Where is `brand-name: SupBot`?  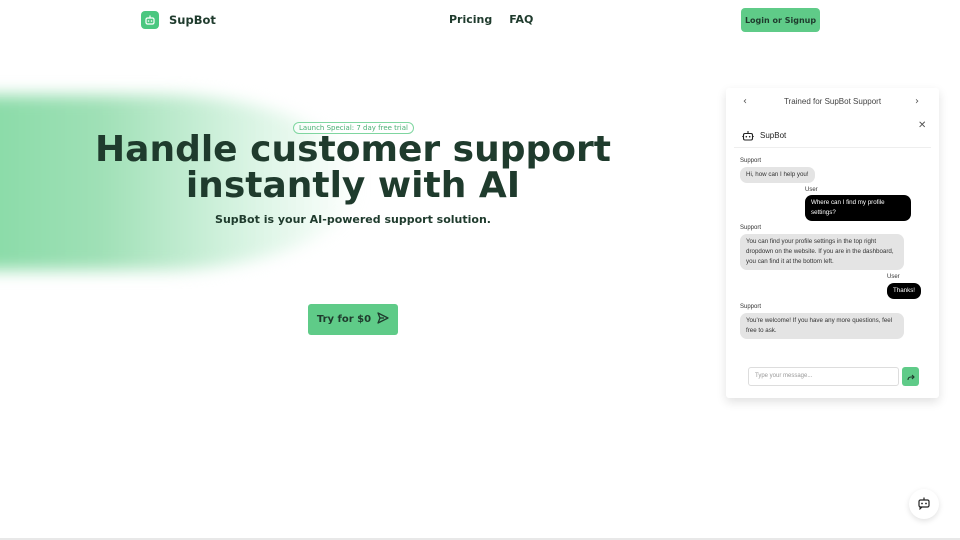
brand-name: SupBot is located at coordinates (192, 20).